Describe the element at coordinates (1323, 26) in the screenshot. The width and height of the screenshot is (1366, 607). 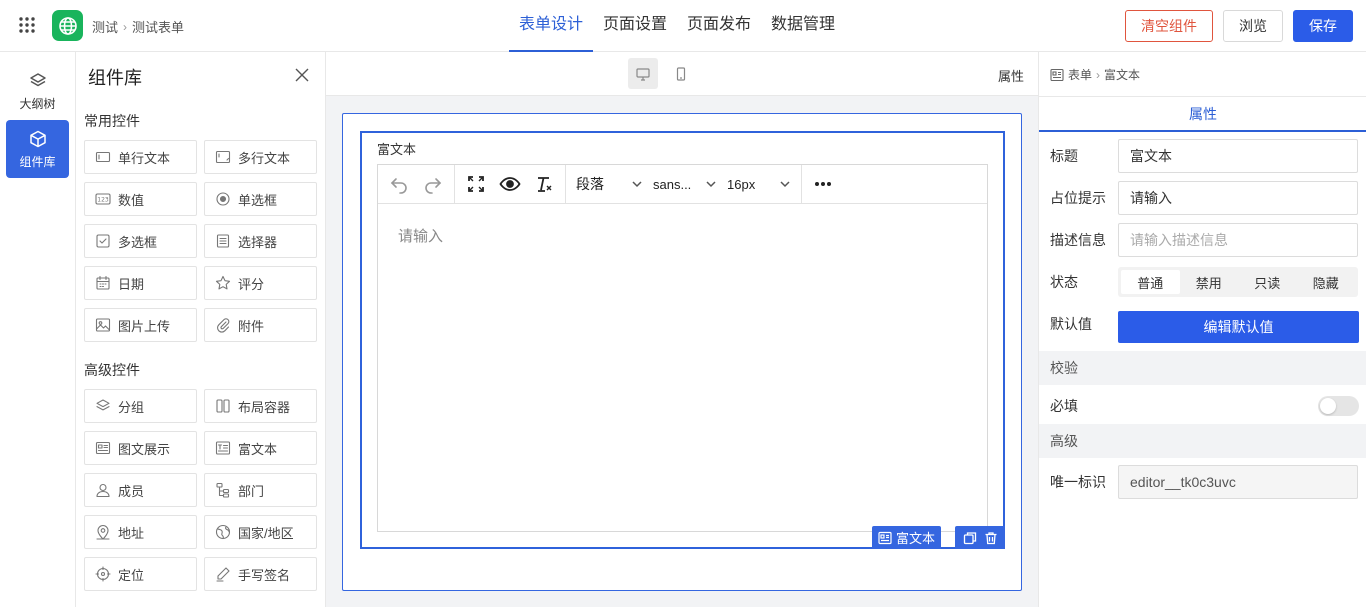
I see `save-button: 保存` at that location.